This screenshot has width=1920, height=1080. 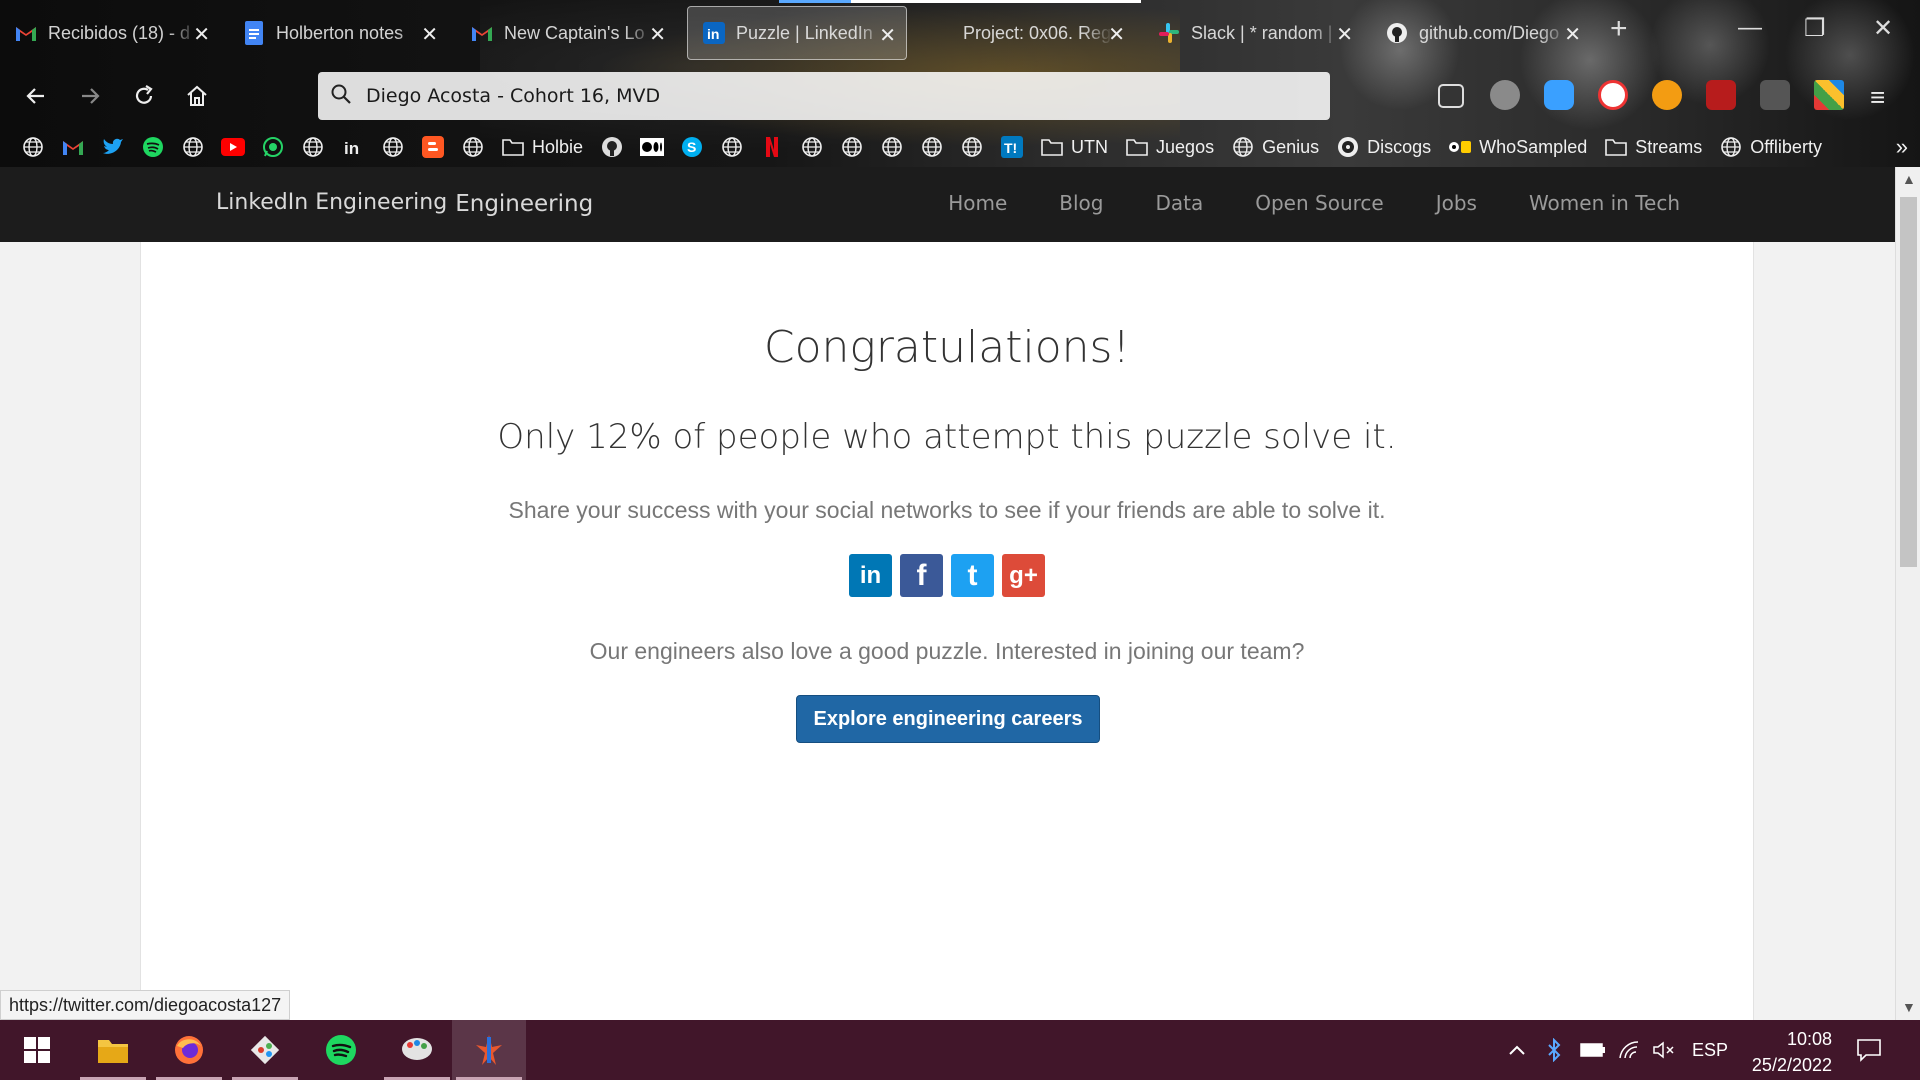 What do you see at coordinates (1012, 147) in the screenshot?
I see `bookmark-trello: T!` at bounding box center [1012, 147].